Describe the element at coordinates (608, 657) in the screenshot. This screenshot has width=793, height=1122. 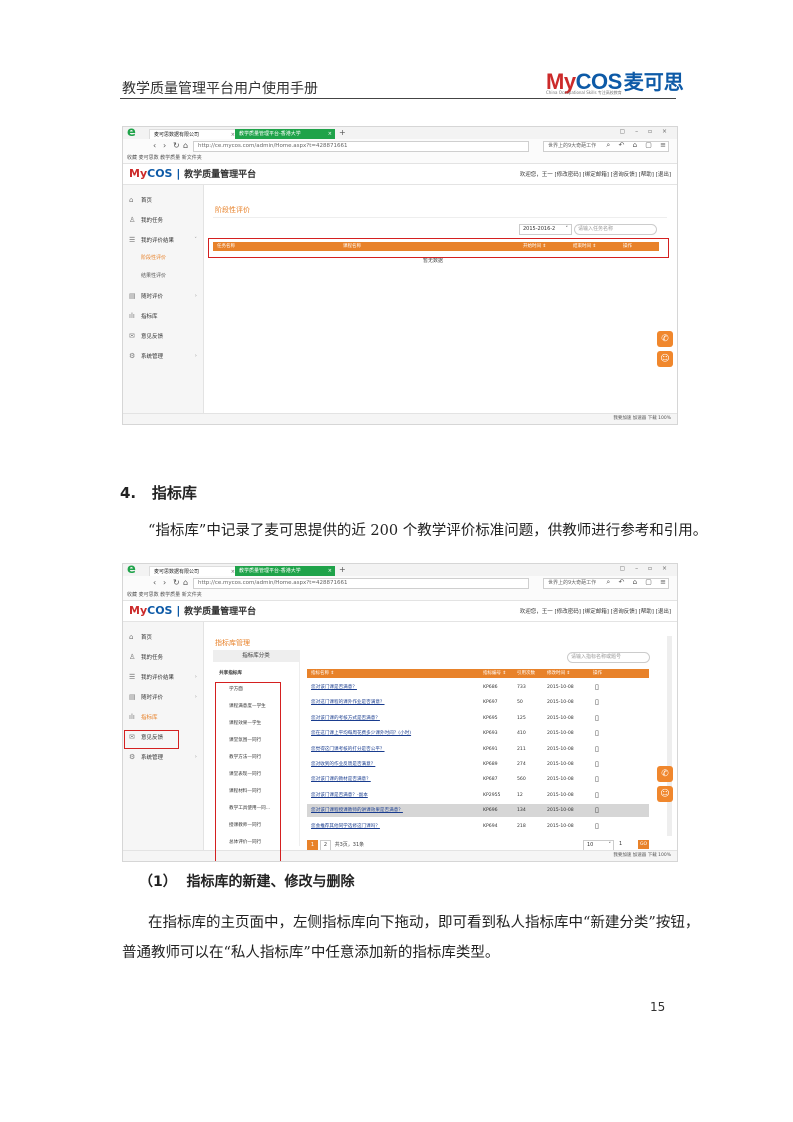
I see `indicator-search-input: 请输入指标名称或题号` at that location.